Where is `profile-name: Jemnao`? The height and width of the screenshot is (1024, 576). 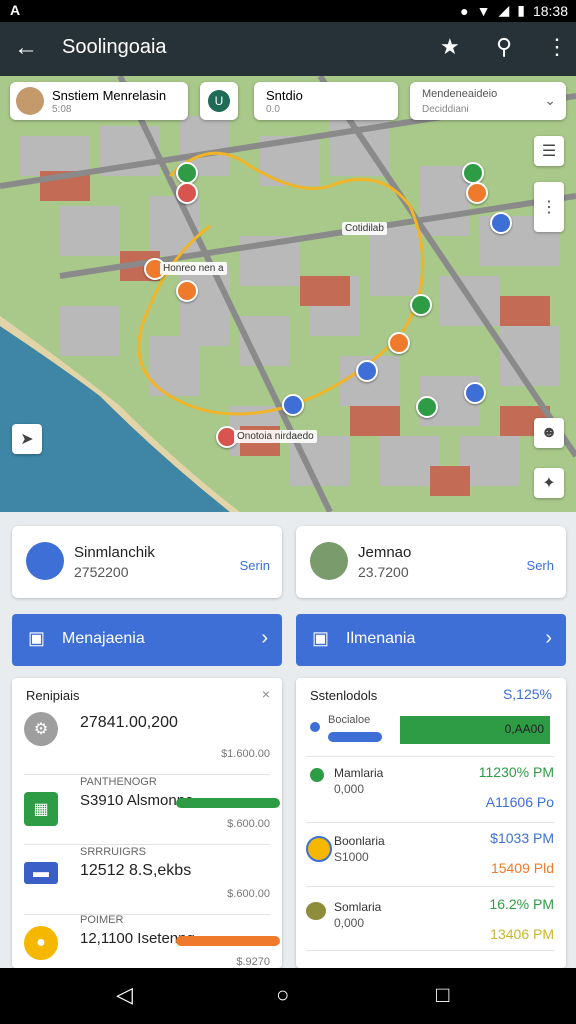
profile-name: Jemnao is located at coordinates (385, 552).